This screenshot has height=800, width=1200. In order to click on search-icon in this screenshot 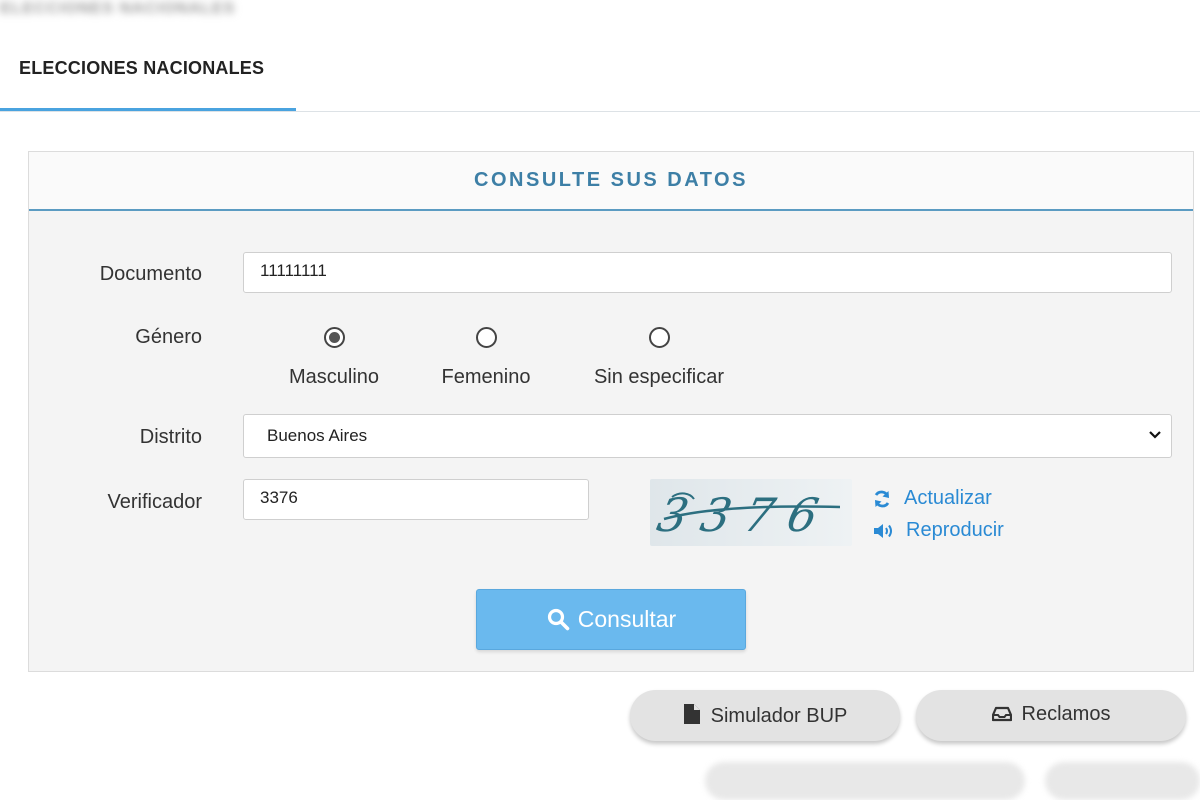, I will do `click(558, 619)`.